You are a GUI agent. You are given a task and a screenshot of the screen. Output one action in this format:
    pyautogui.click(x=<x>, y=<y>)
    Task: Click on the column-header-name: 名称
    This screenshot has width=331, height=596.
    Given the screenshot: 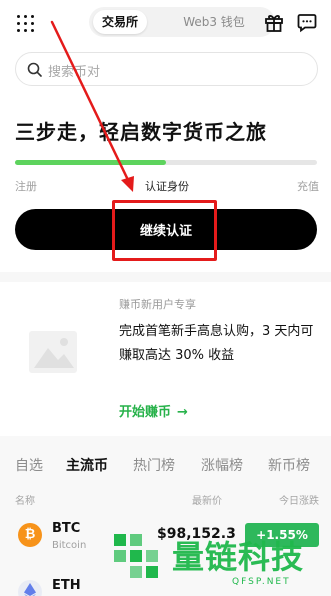 What is the action you would take?
    pyautogui.click(x=25, y=501)
    